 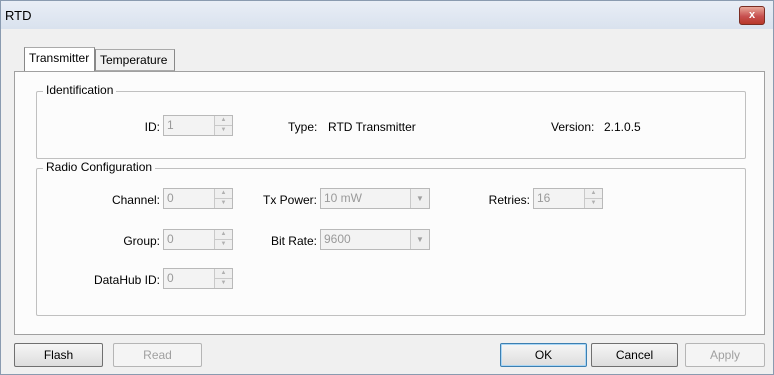 I want to click on retries-spinner: 16 ▲ ▼, so click(x=568, y=198).